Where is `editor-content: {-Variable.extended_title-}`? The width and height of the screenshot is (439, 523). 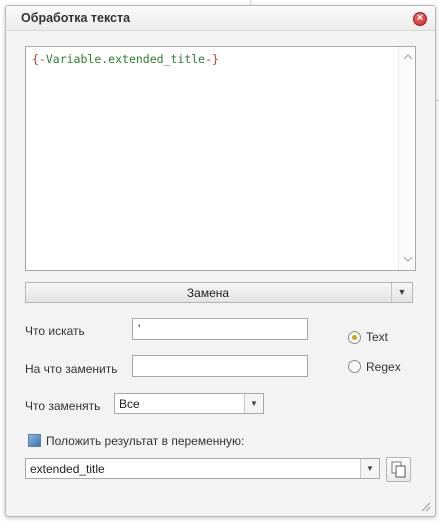
editor-content: {-Variable.extended_title-} is located at coordinates (125, 59).